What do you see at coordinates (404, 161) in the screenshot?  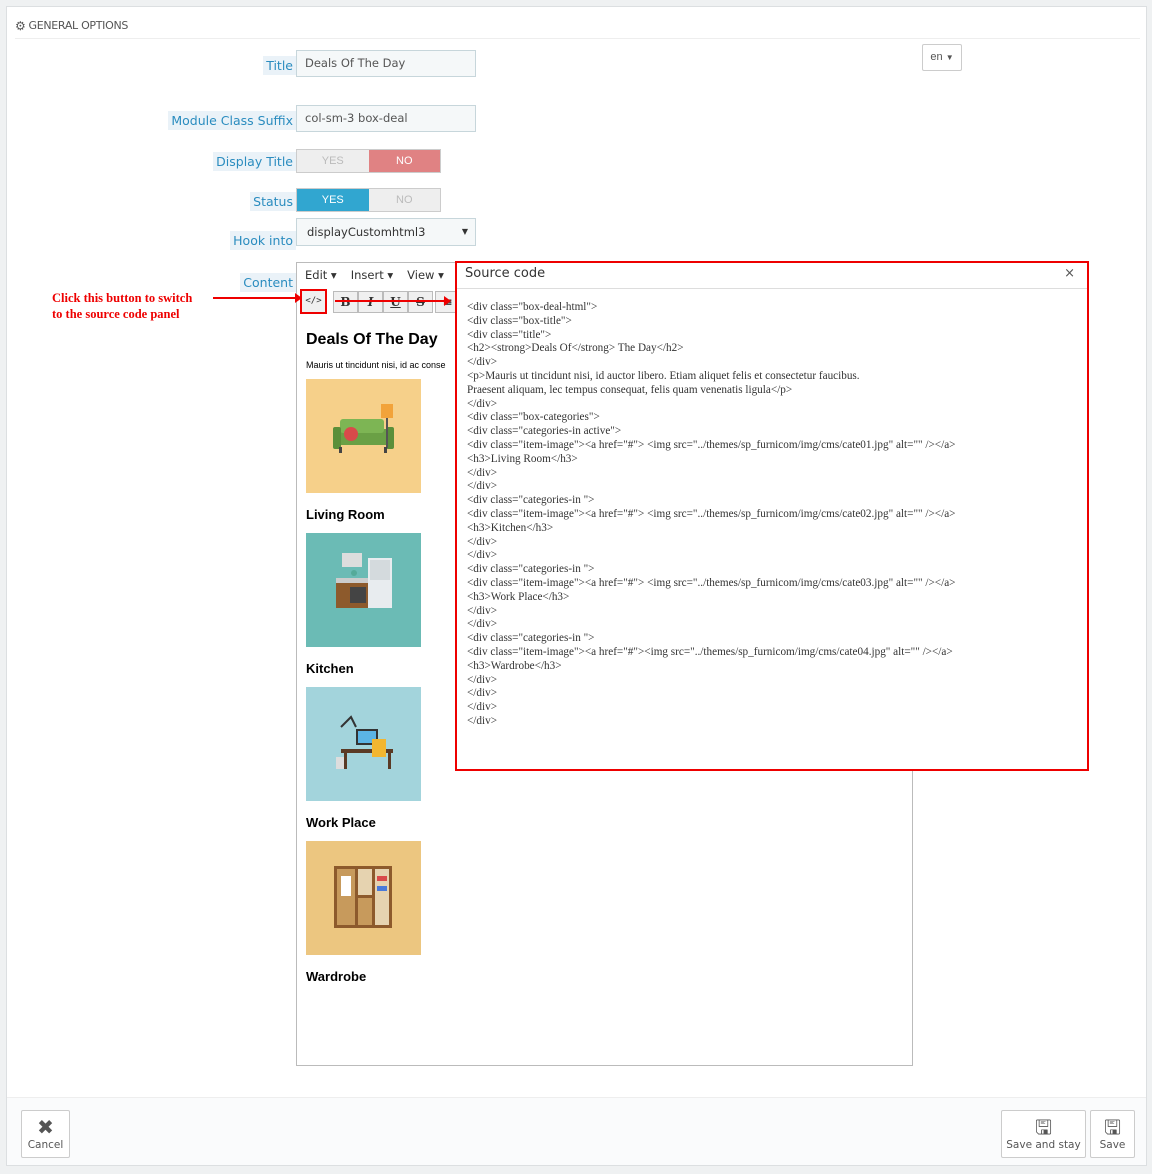 I see `display-title-no: NO` at bounding box center [404, 161].